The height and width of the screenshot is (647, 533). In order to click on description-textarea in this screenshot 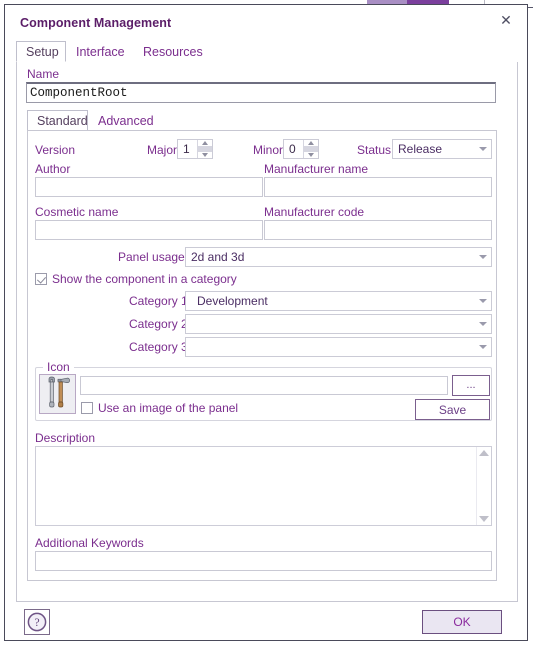, I will do `click(256, 486)`.